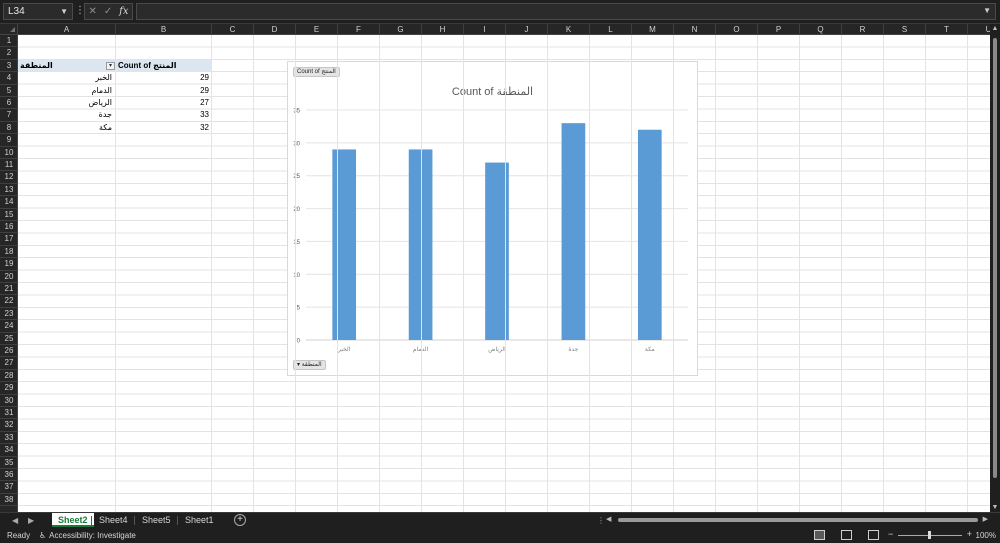 The height and width of the screenshot is (543, 1000). What do you see at coordinates (9, 264) in the screenshot?
I see `row-header: 19` at bounding box center [9, 264].